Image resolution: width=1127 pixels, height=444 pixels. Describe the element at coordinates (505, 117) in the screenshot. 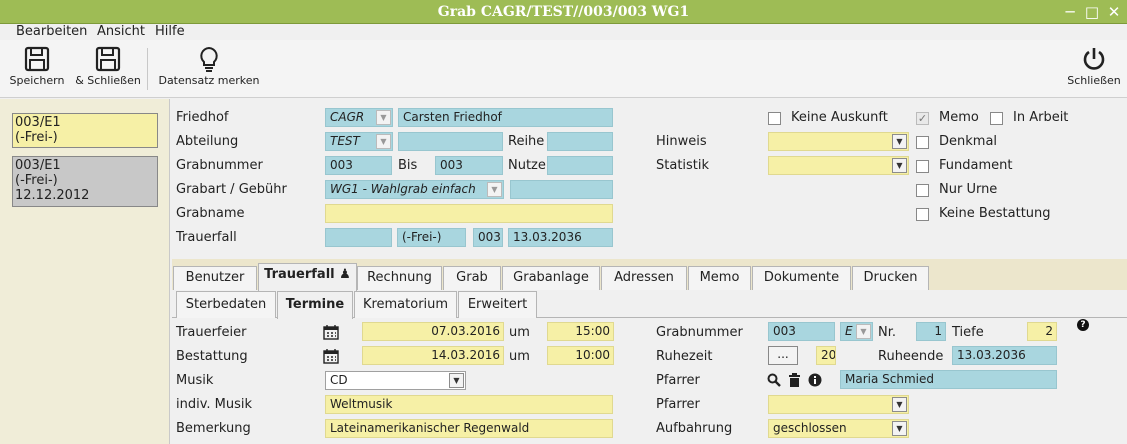

I see `friedhof-name-field: Carsten Friedhof` at that location.